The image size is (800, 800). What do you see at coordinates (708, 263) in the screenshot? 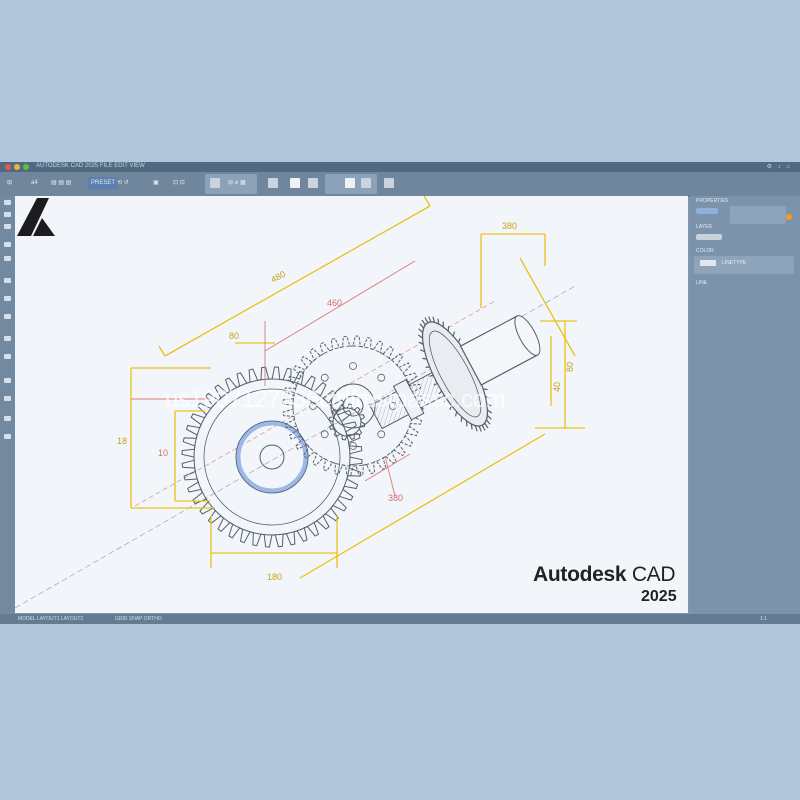
I see `color-swatch` at bounding box center [708, 263].